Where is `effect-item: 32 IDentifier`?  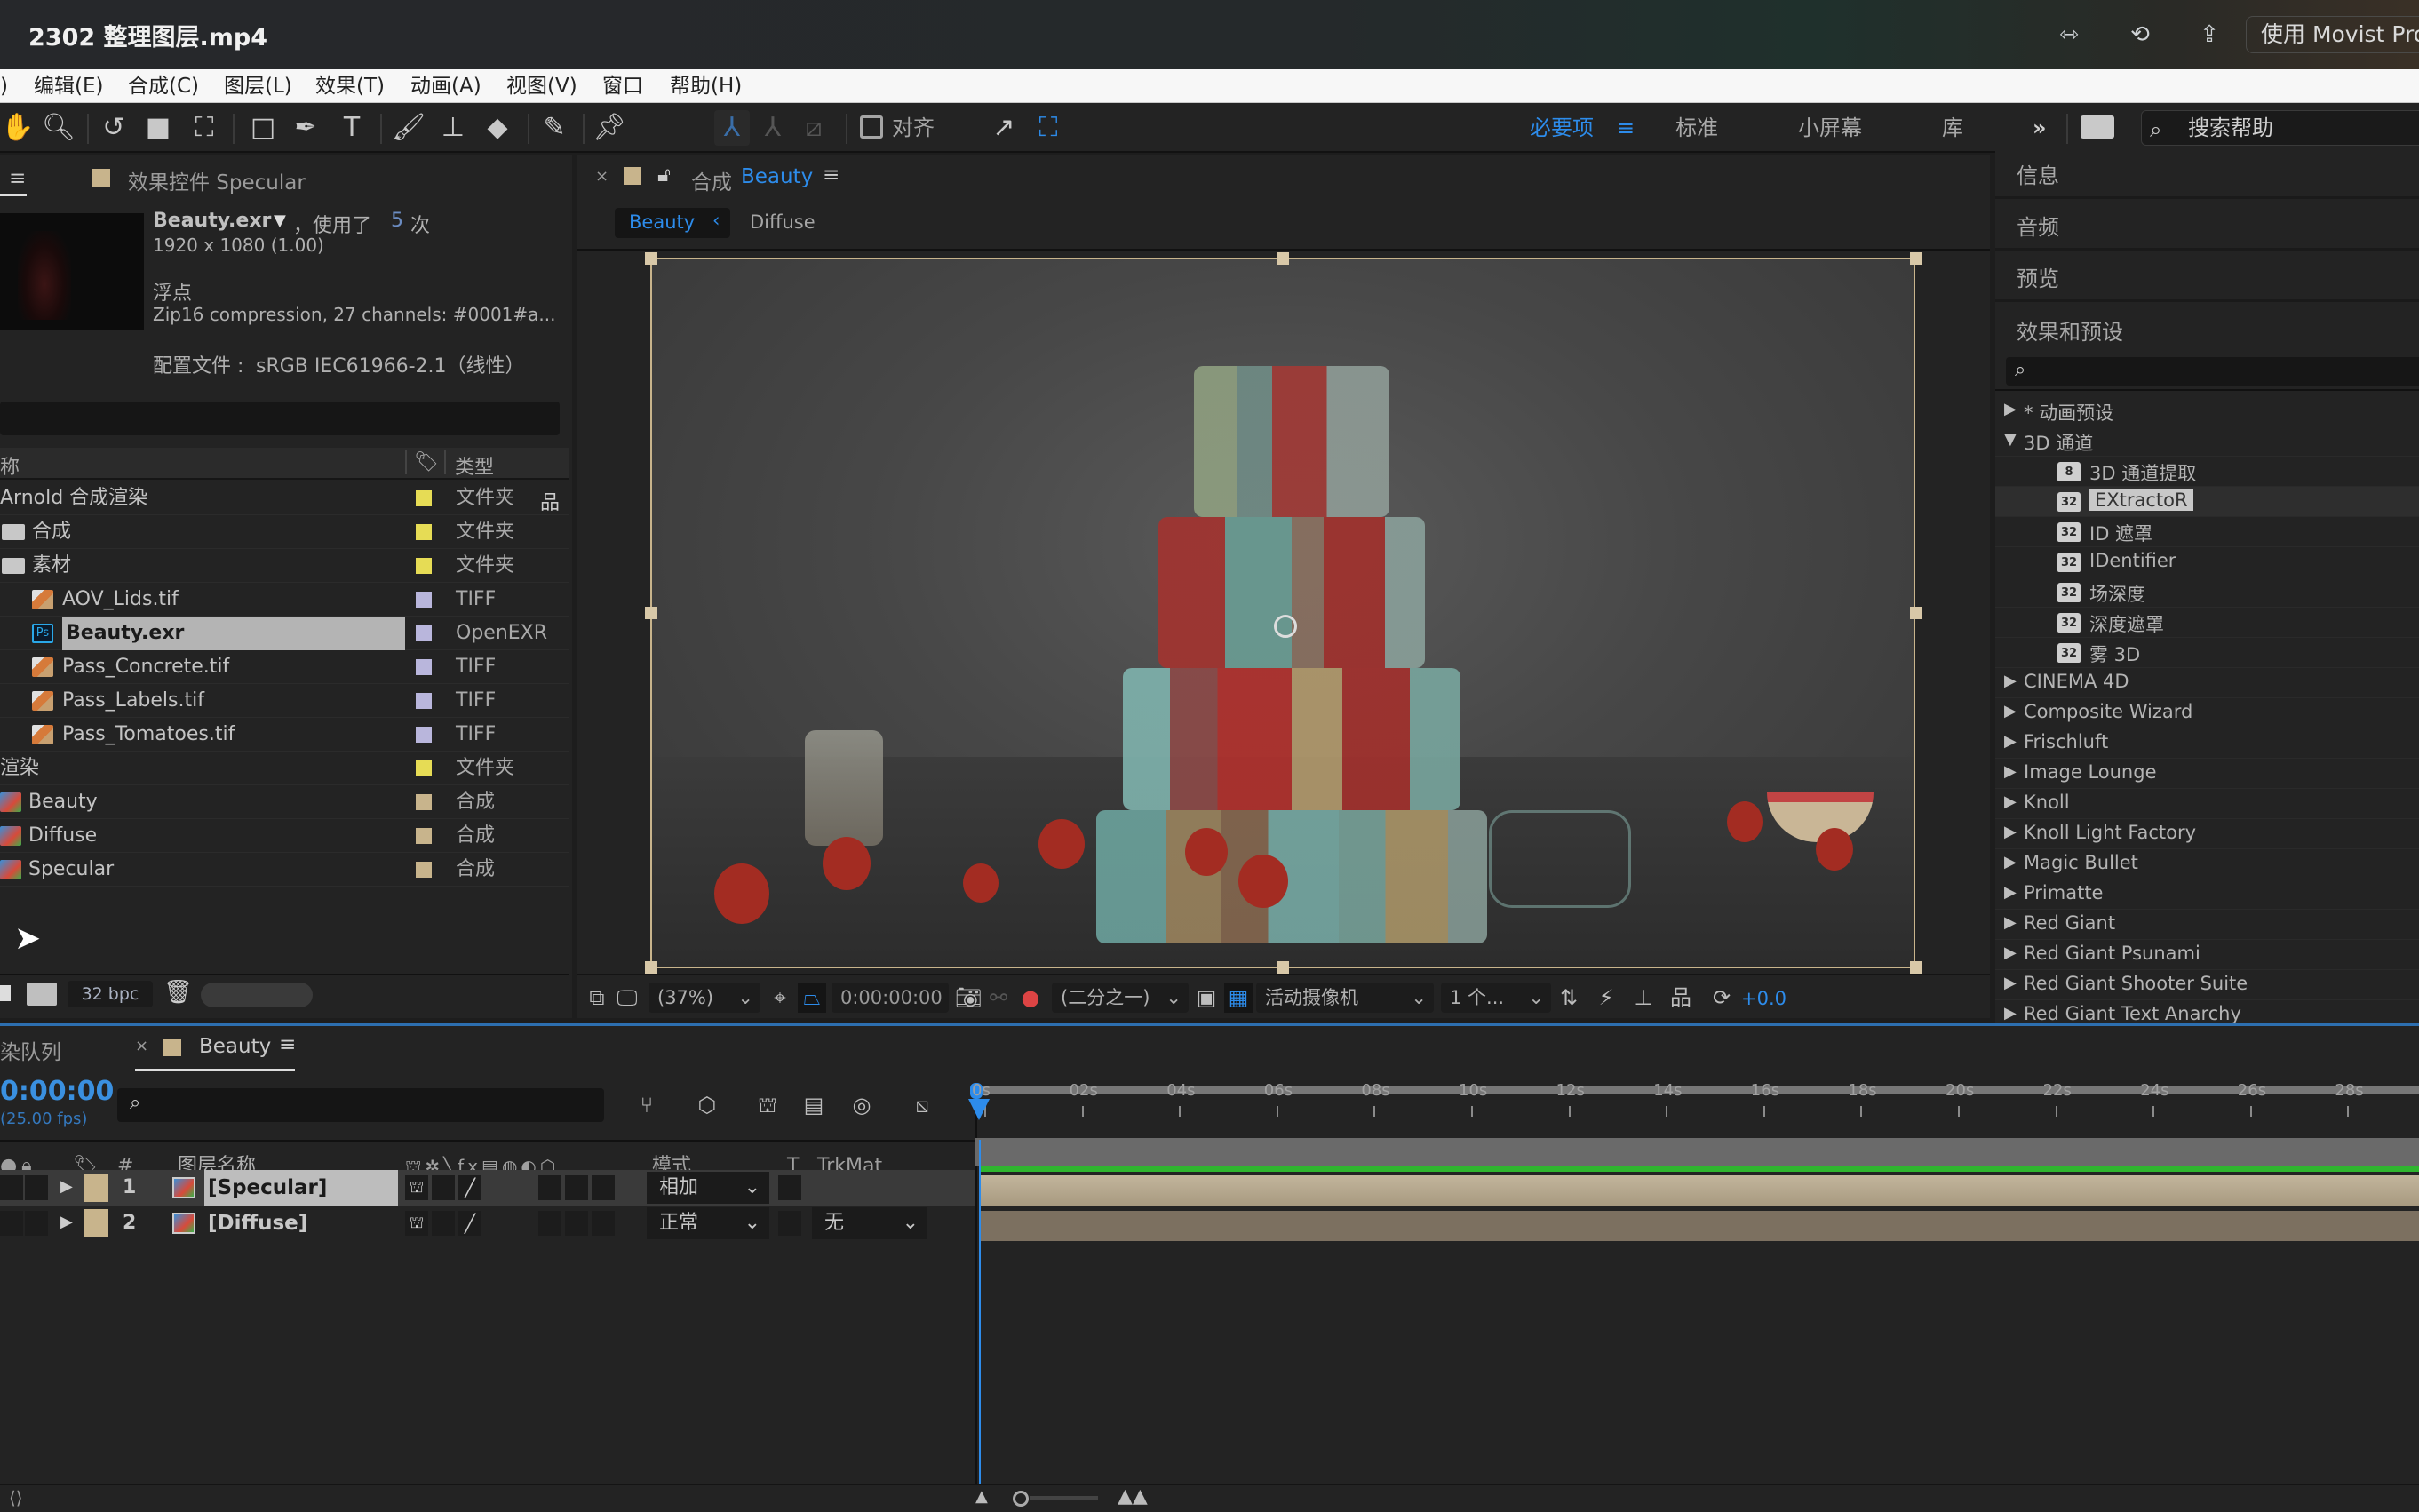 effect-item: 32 IDentifier is located at coordinates (2207, 562).